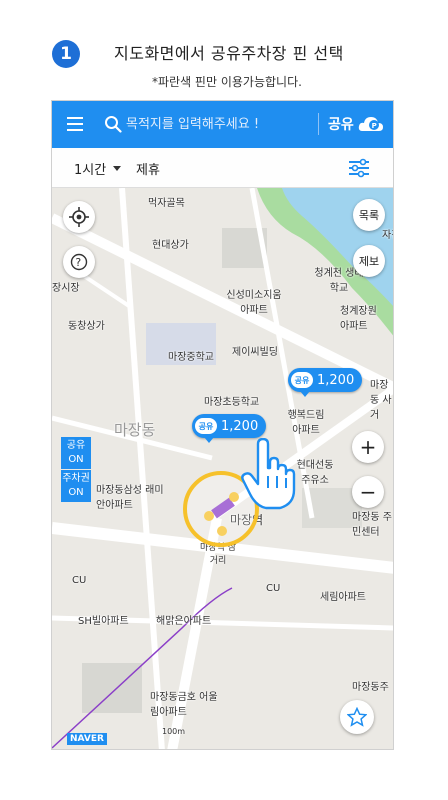 The height and width of the screenshot is (800, 448). What do you see at coordinates (130, 498) in the screenshot?
I see `poi-label: 마장동삼성 래미안아파트` at bounding box center [130, 498].